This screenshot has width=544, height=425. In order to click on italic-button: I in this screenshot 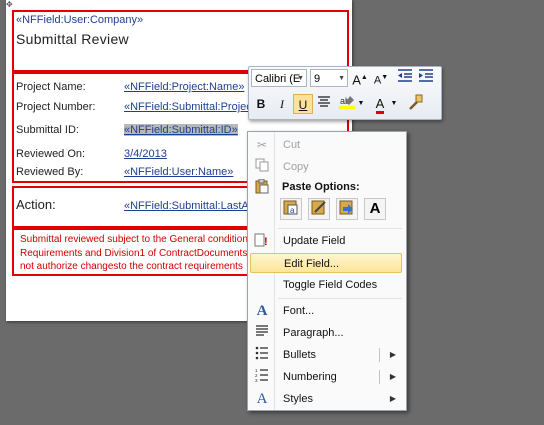, I will do `click(282, 104)`.